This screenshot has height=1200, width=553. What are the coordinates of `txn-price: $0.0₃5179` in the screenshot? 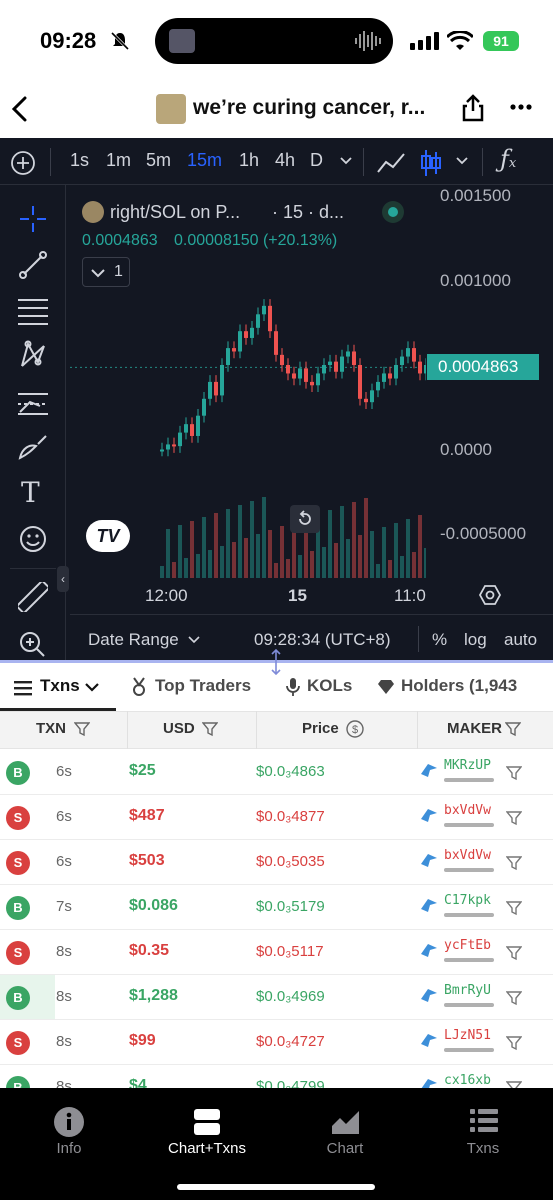 It's located at (290, 906).